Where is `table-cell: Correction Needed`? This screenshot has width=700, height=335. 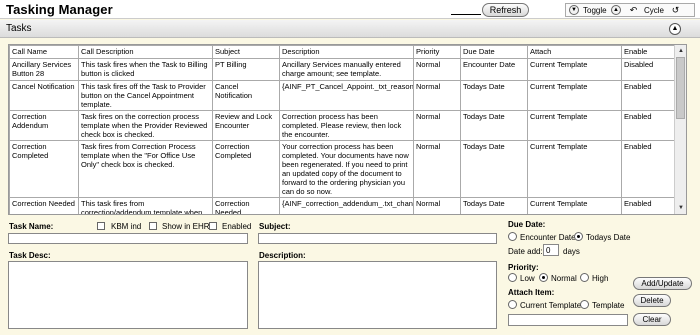
table-cell: Correction Needed is located at coordinates (44, 205).